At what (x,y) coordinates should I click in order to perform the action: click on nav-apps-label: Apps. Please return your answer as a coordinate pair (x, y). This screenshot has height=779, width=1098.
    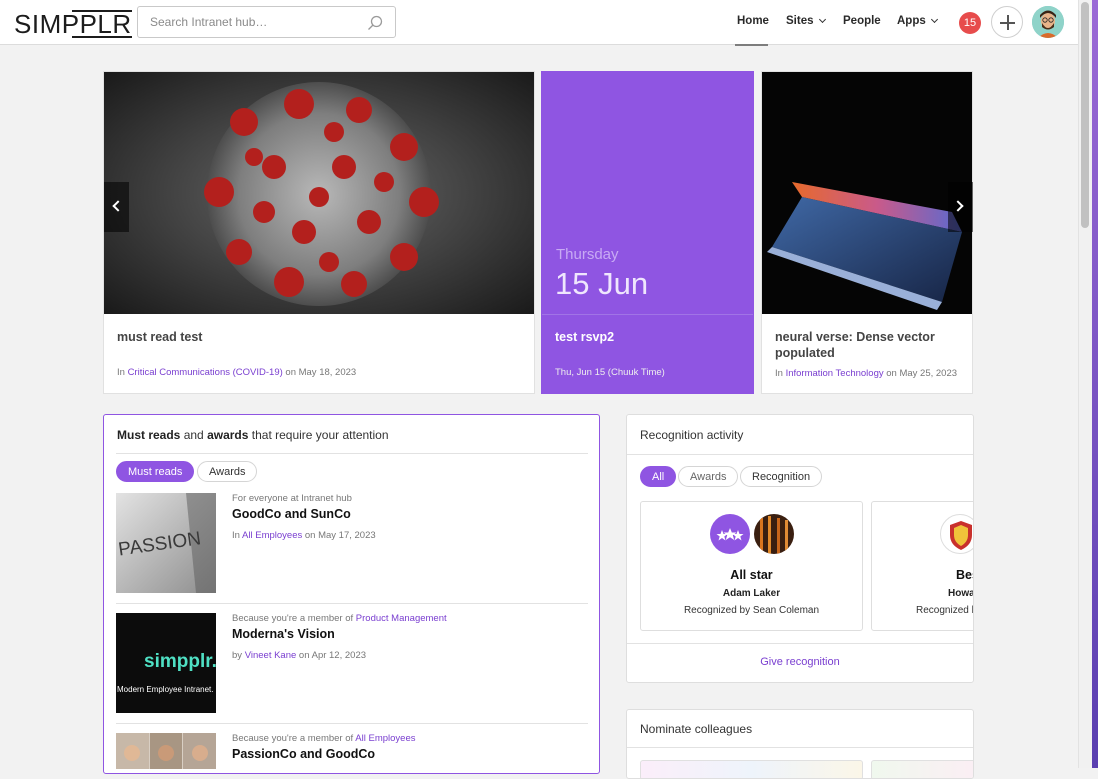
    Looking at the image, I should click on (911, 21).